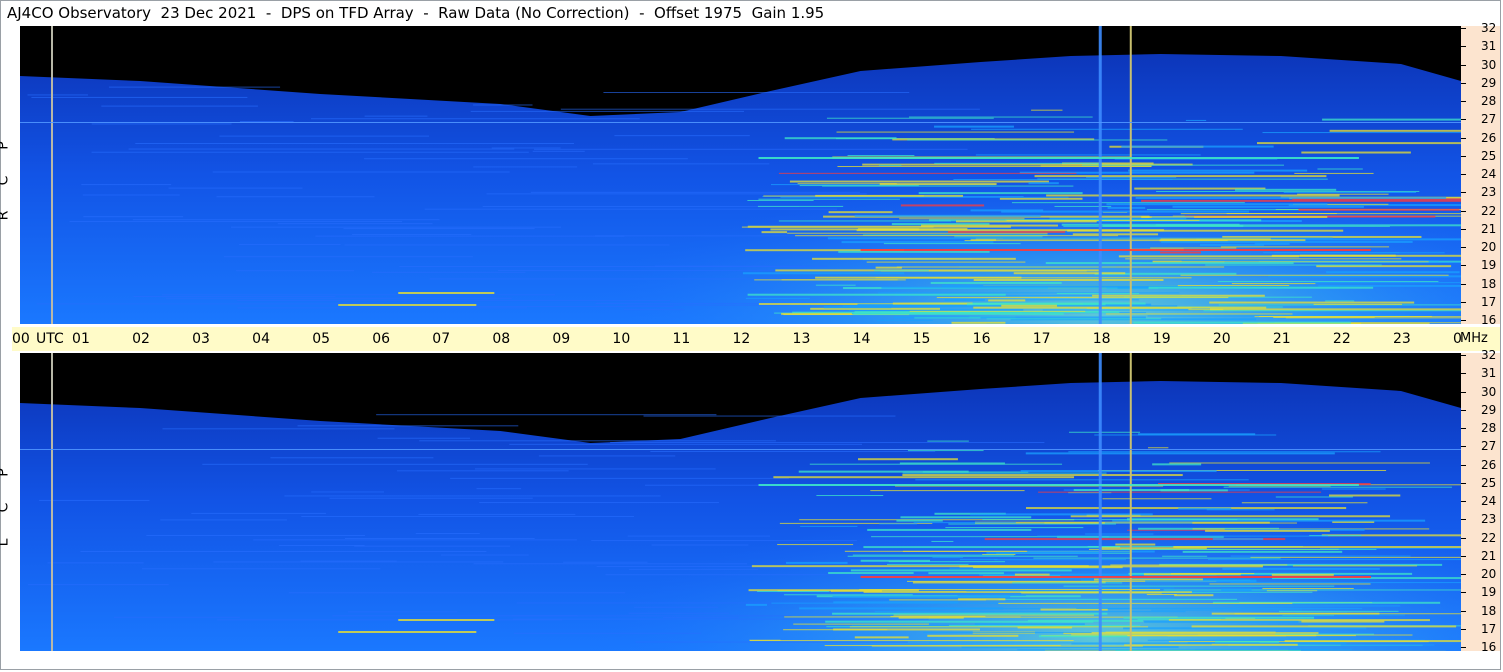  I want to click on vertical-marker-line, so click(52, 502).